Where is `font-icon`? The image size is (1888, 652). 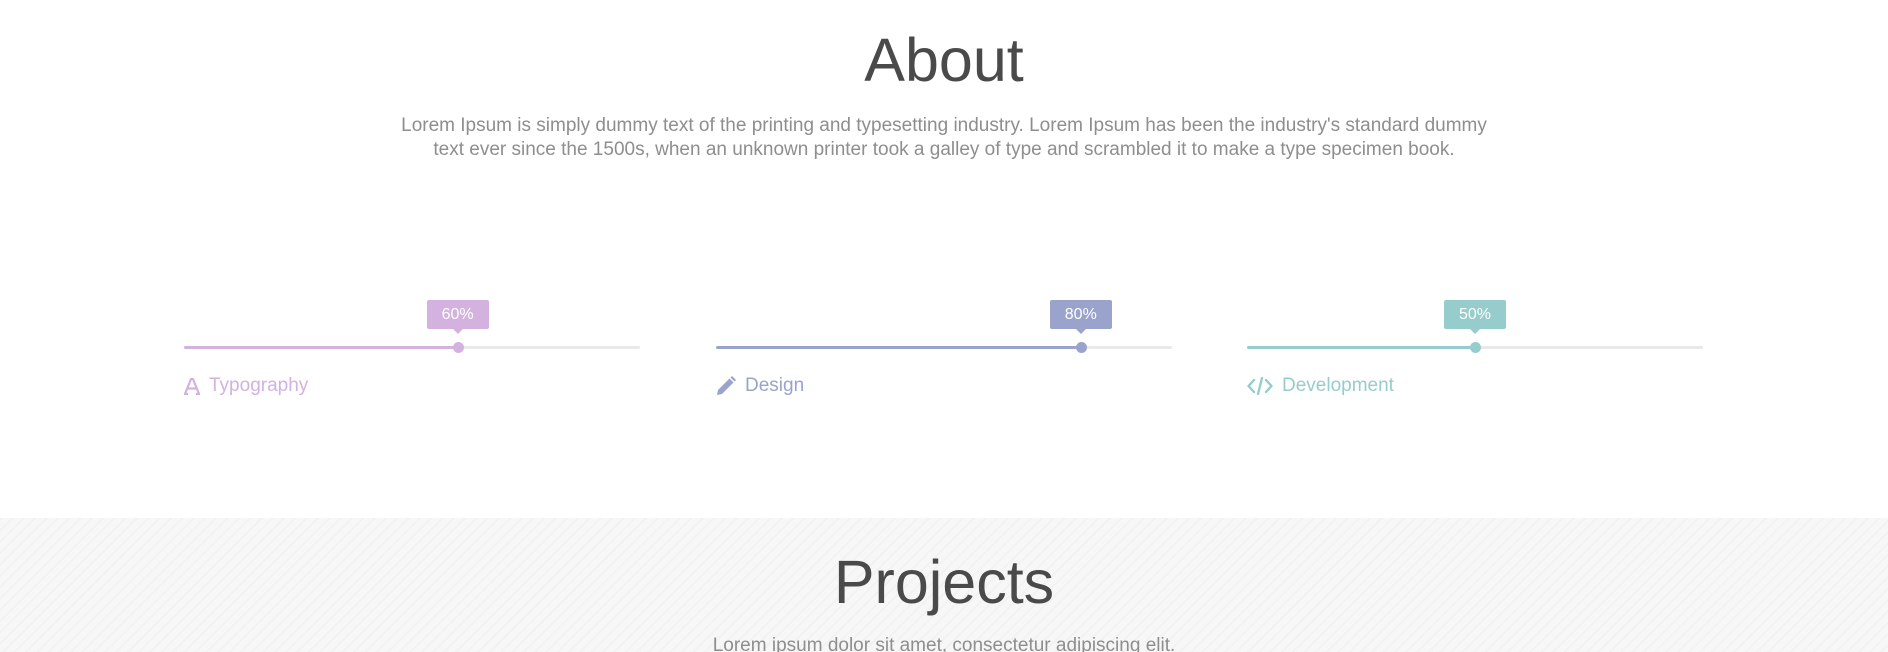 font-icon is located at coordinates (192, 386).